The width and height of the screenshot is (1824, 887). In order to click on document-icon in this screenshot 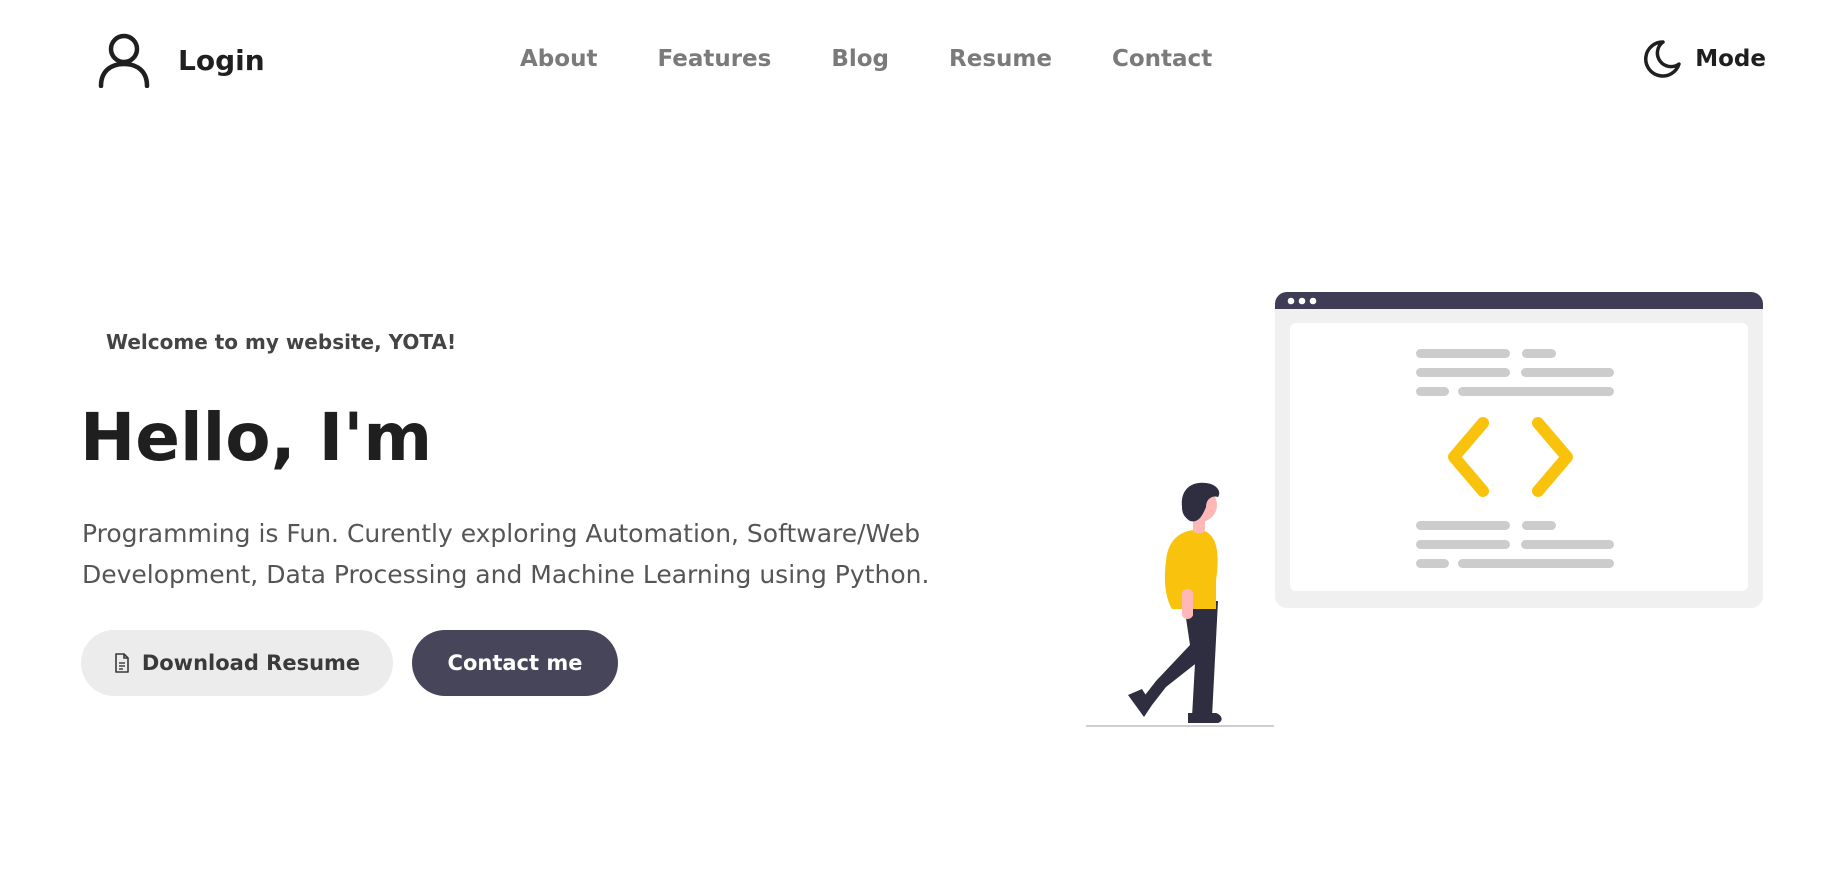, I will do `click(122, 663)`.